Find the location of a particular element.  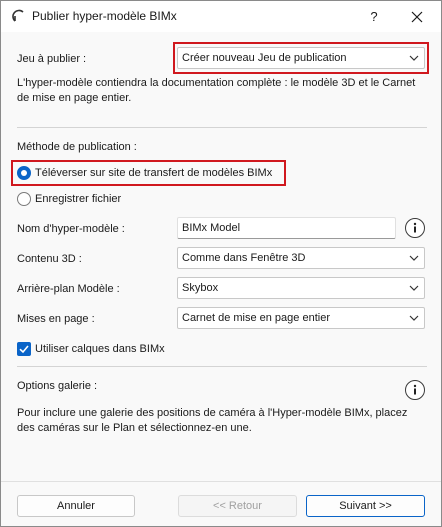

background-label: Arrière-plan Modèle : is located at coordinates (68, 289).